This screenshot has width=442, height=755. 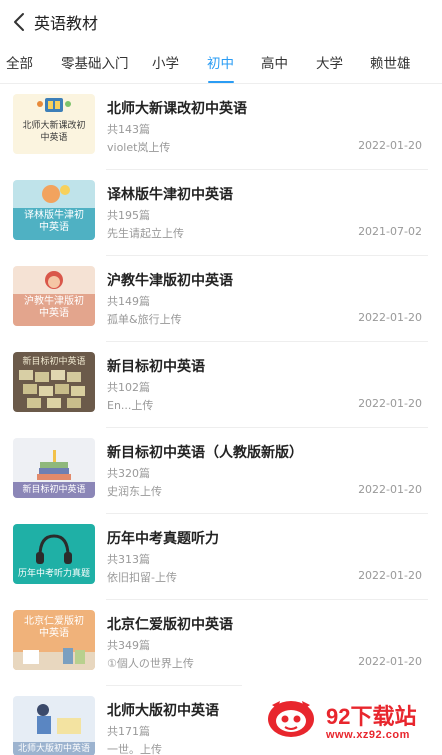 I want to click on tab-primary: 小学, so click(x=165, y=64).